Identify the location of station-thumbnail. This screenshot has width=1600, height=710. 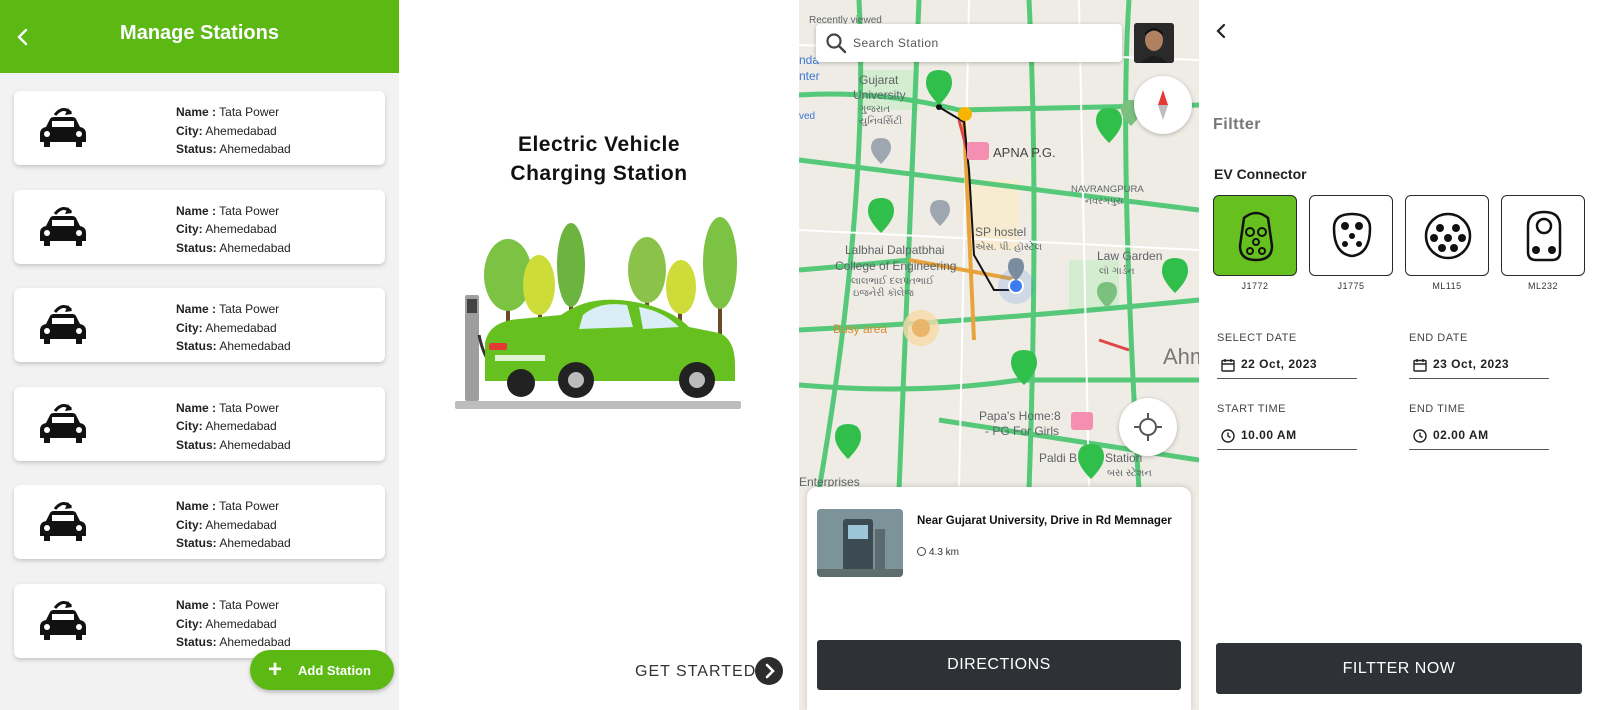
(860, 543).